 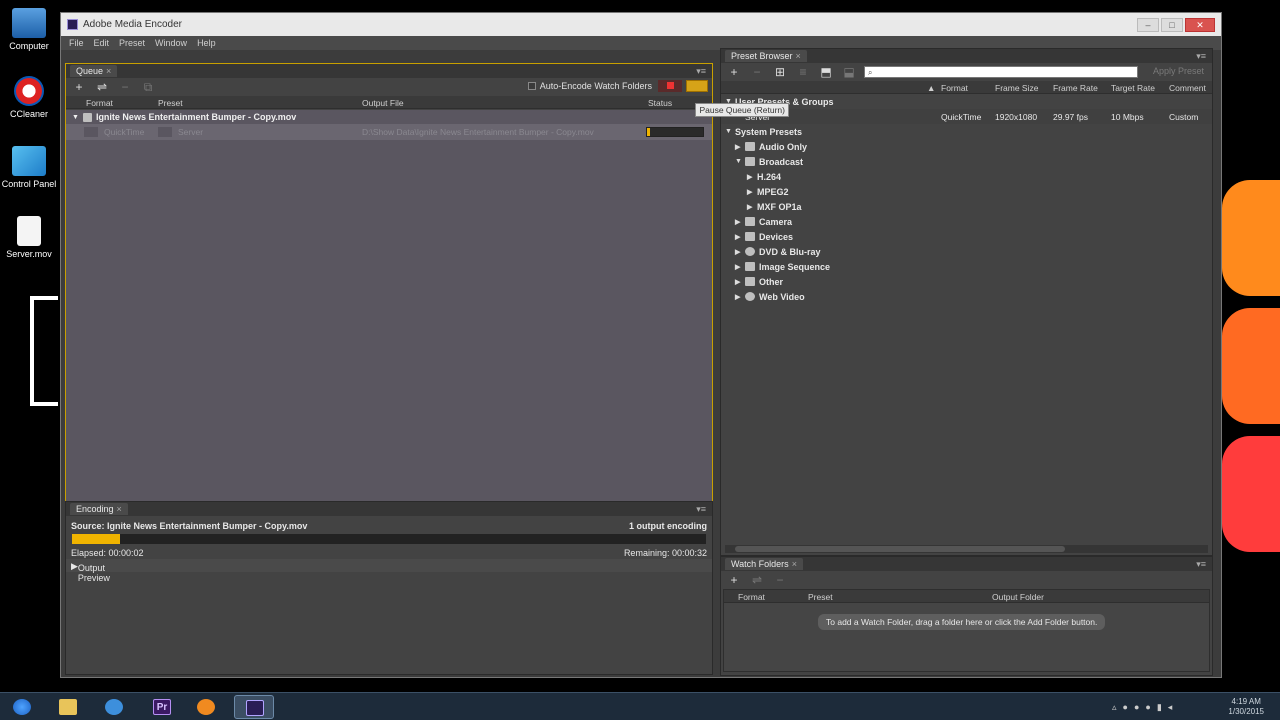 I want to click on menu-help: Help, so click(x=206, y=43).